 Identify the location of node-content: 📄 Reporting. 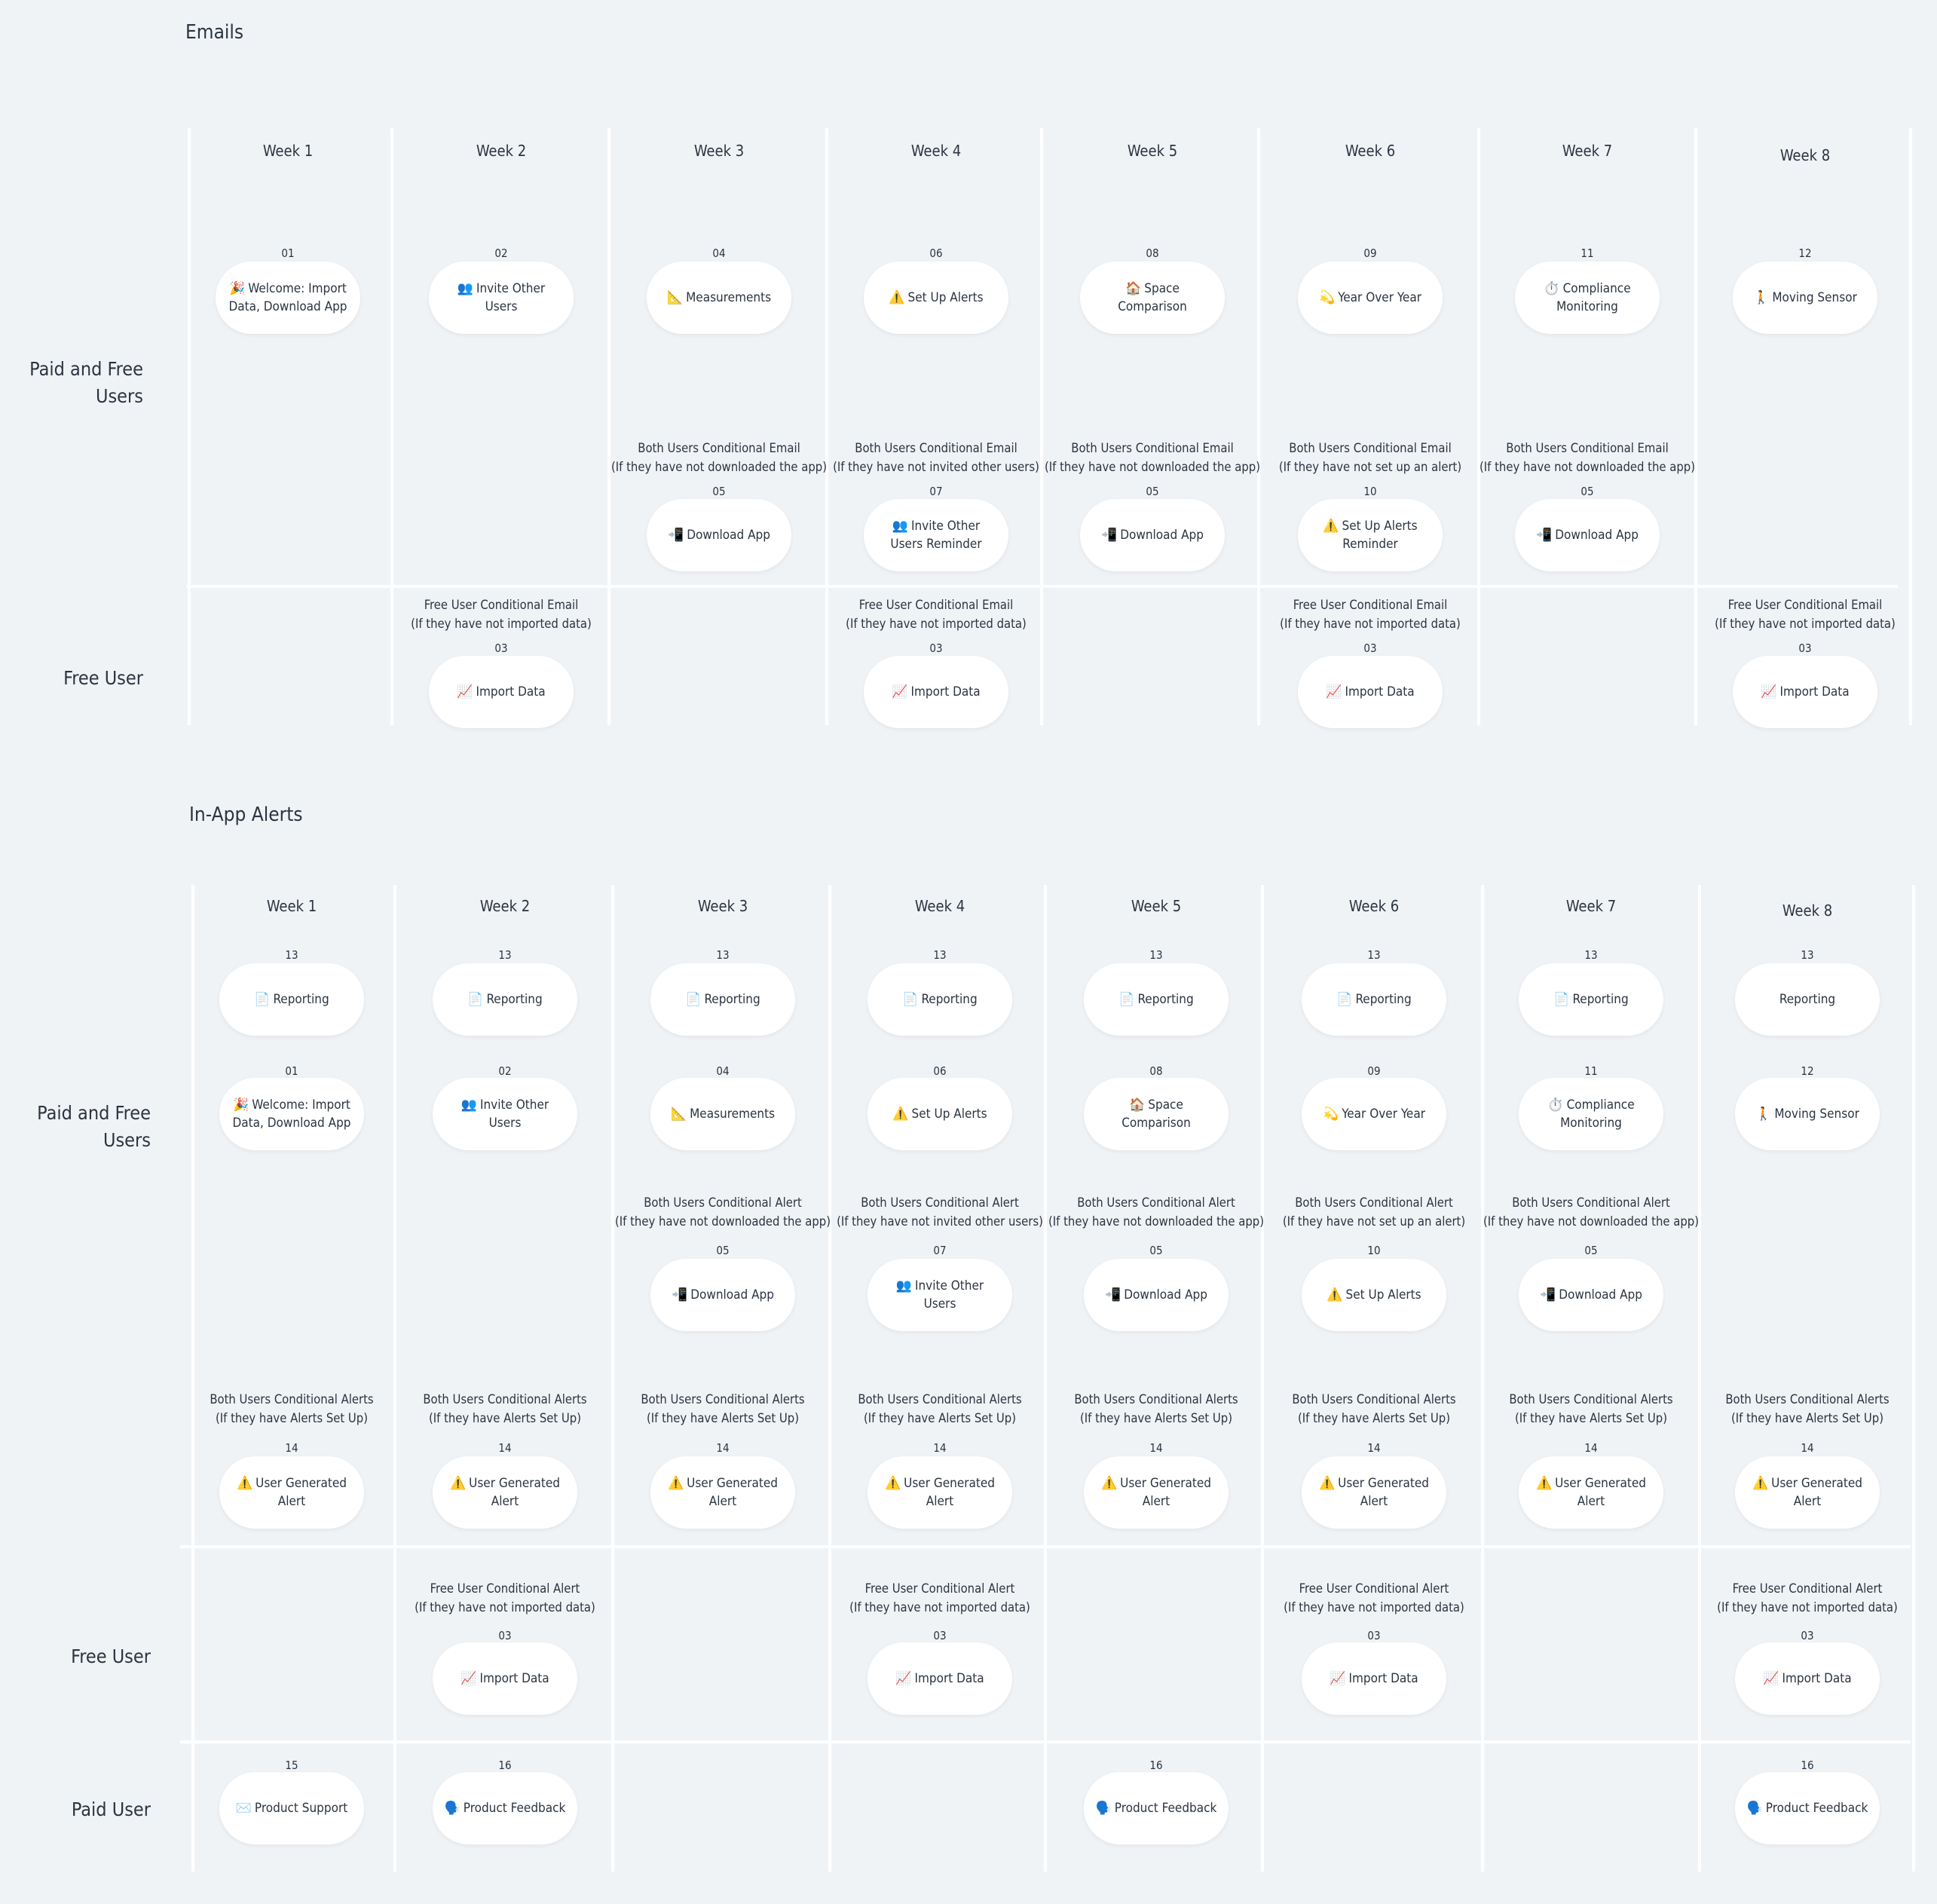
(1155, 999).